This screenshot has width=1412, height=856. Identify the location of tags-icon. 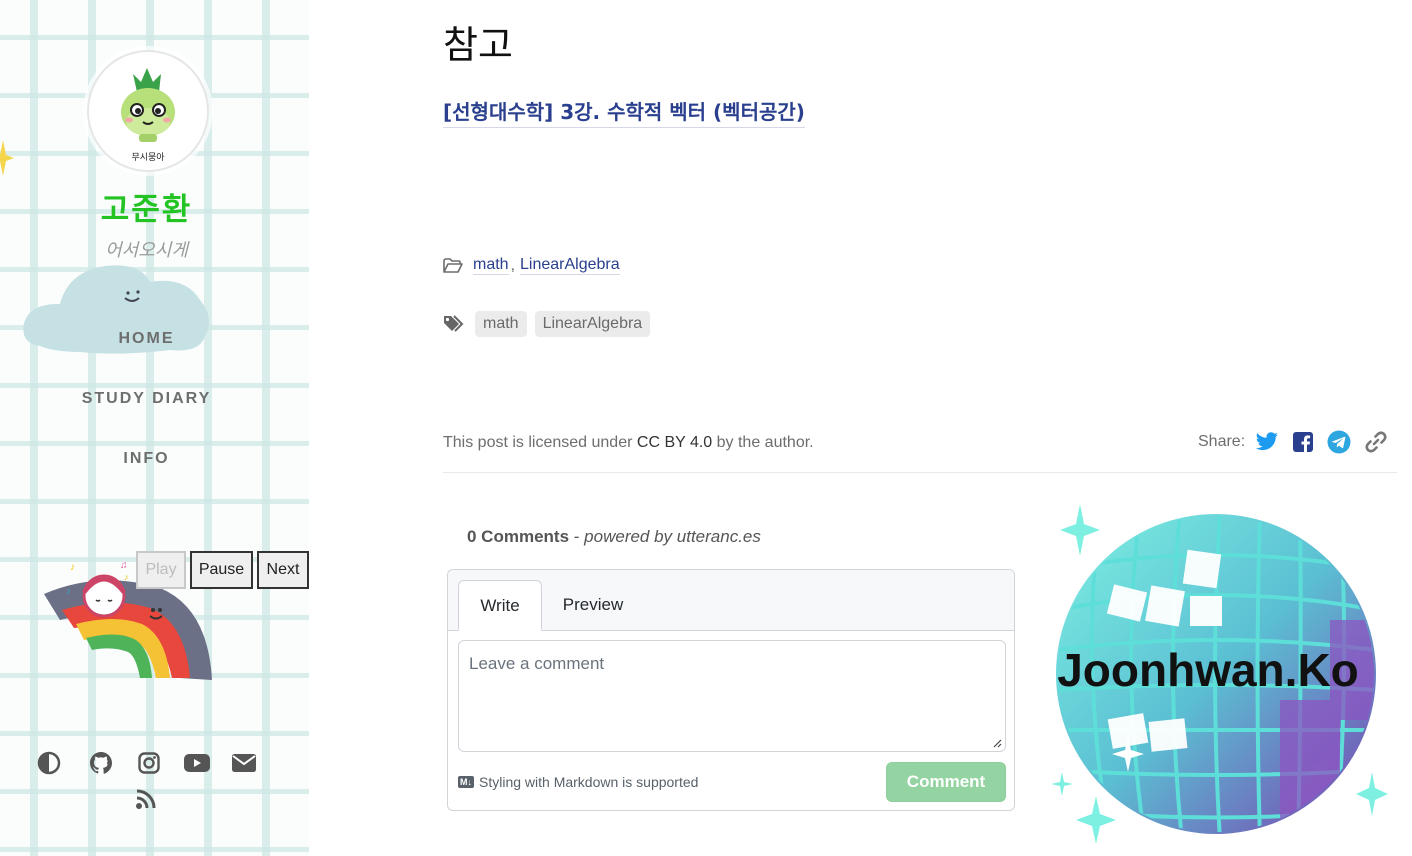
(454, 323).